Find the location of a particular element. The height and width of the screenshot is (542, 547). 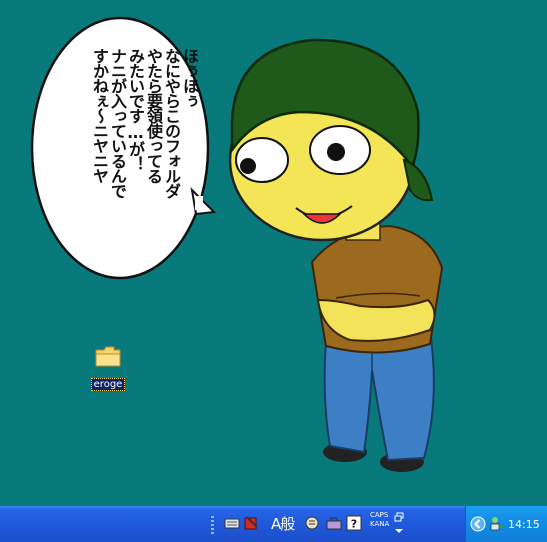

speech-line: みたいです…が！ is located at coordinates (135, 109).